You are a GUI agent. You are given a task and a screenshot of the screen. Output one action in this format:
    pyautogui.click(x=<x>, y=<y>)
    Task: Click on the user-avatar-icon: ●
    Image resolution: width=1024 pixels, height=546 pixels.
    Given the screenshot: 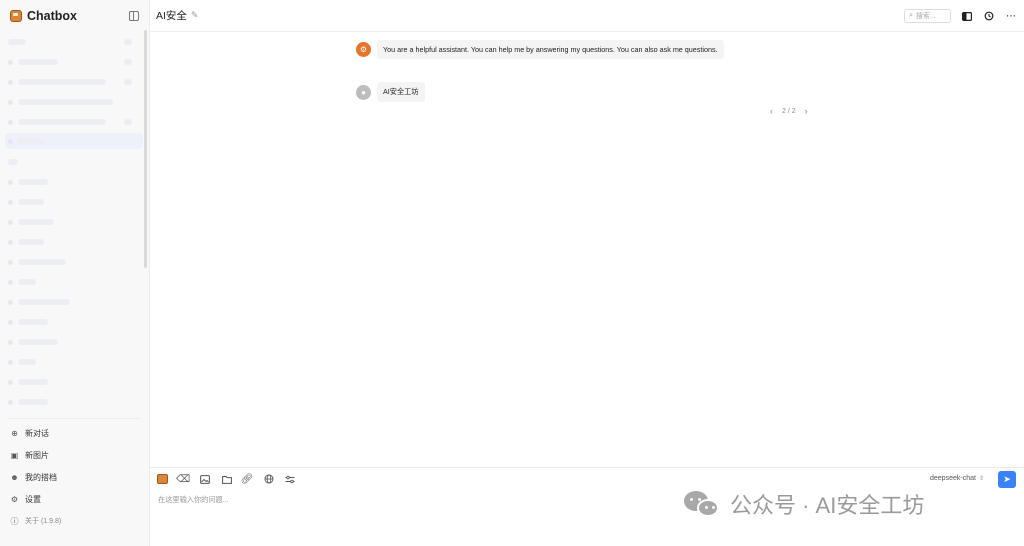 What is the action you would take?
    pyautogui.click(x=363, y=92)
    